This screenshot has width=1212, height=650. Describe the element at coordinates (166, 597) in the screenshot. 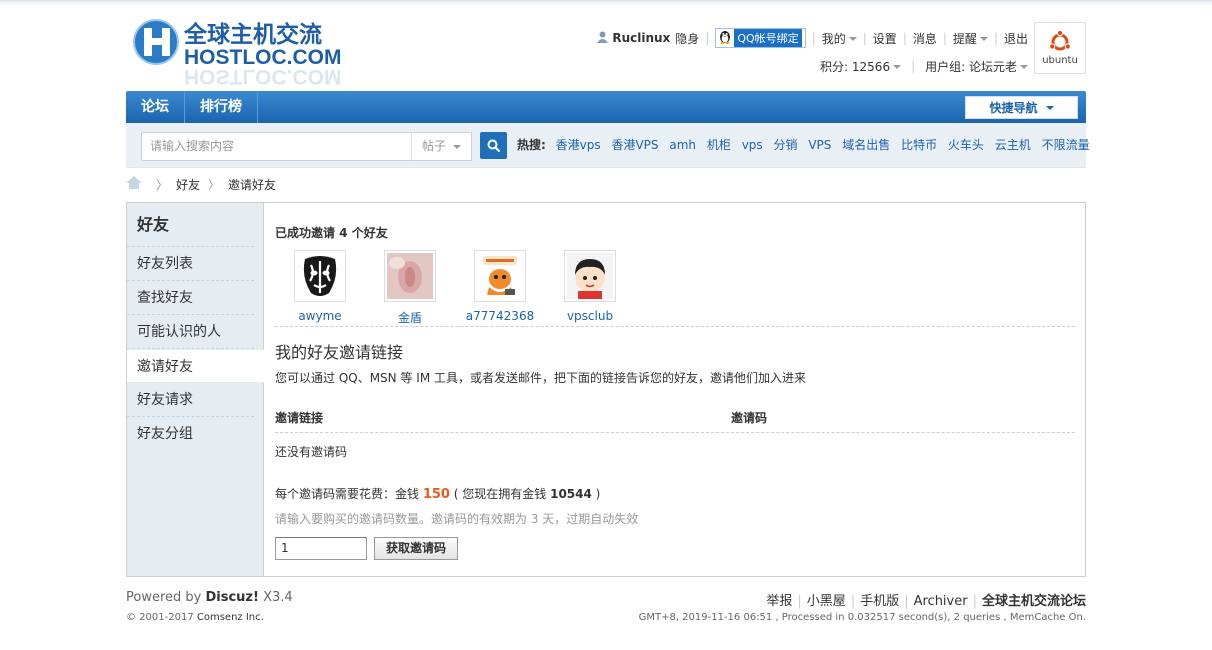

I see `powered-prefix: Powered by` at that location.